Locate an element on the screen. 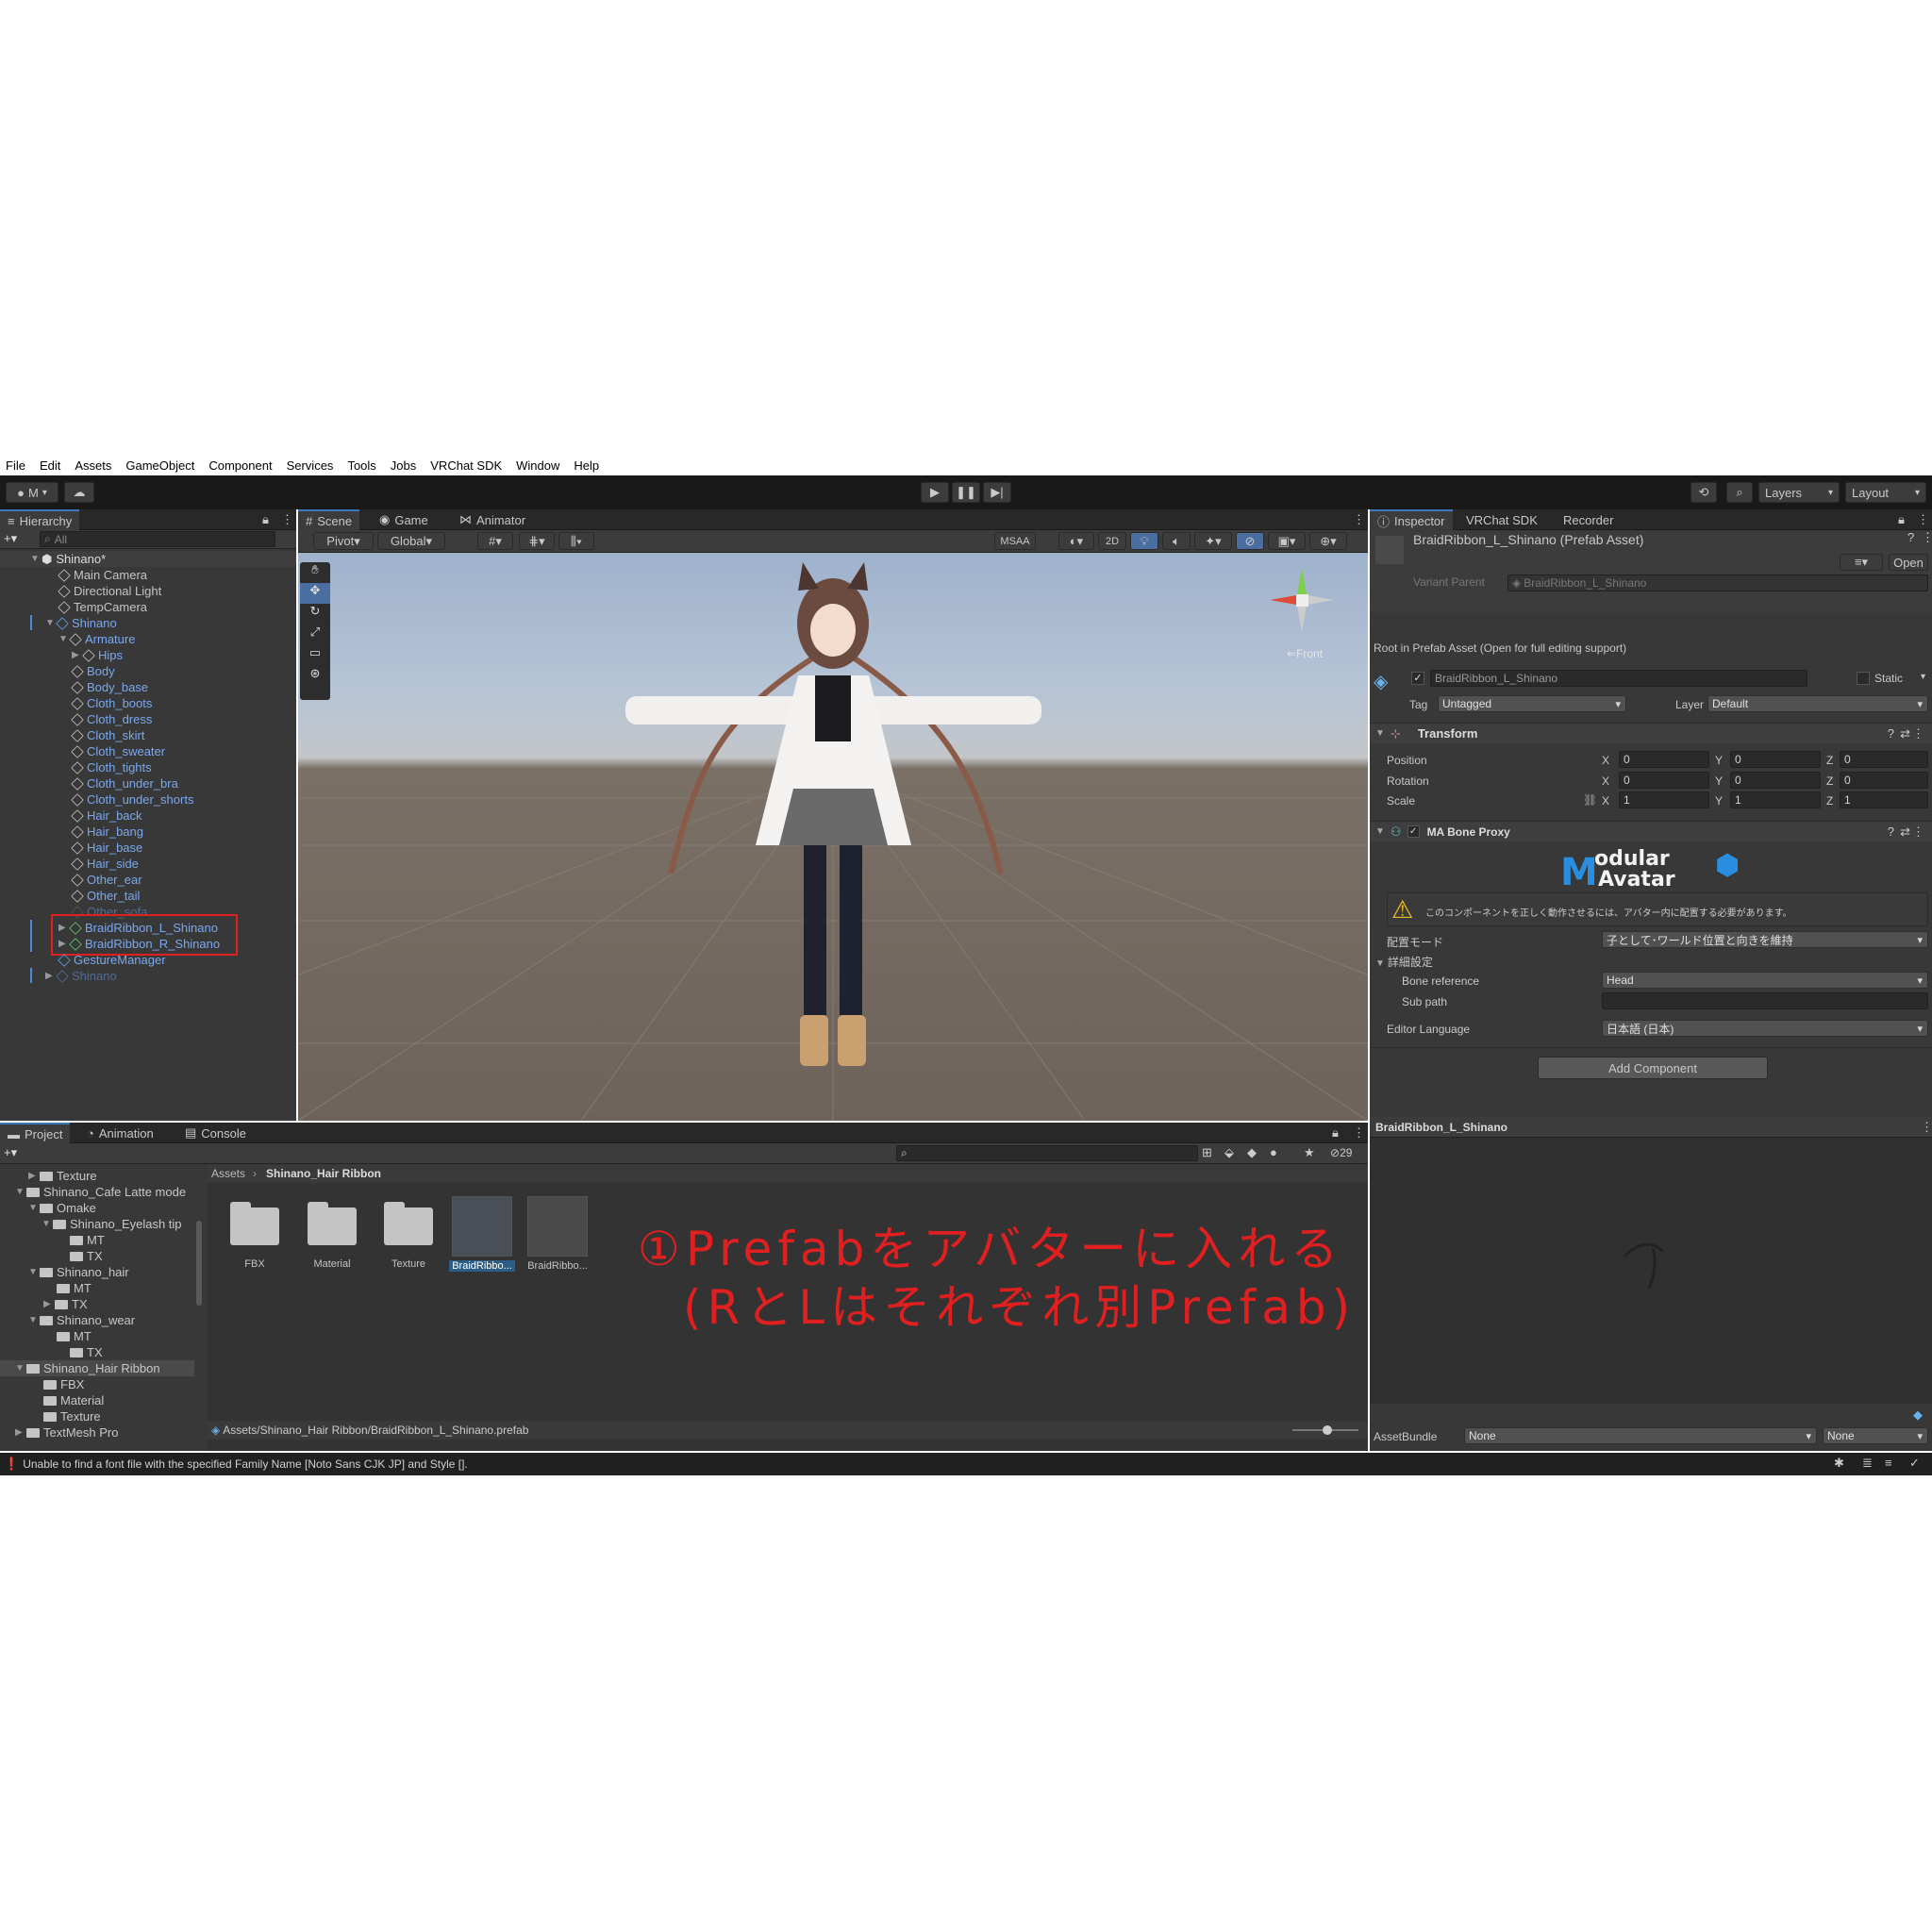  transform-header: ▼ ⊹ Transform ? ⇄ ⋮ is located at coordinates (1651, 733).